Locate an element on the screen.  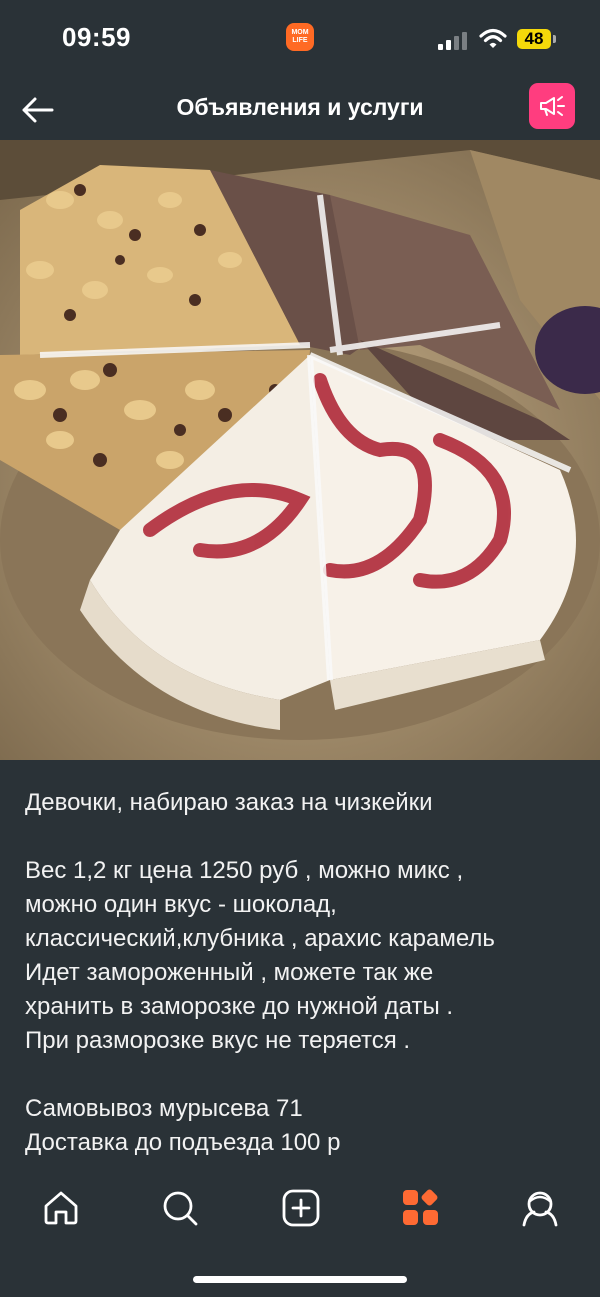
add-post-icon is located at coordinates (301, 1208).